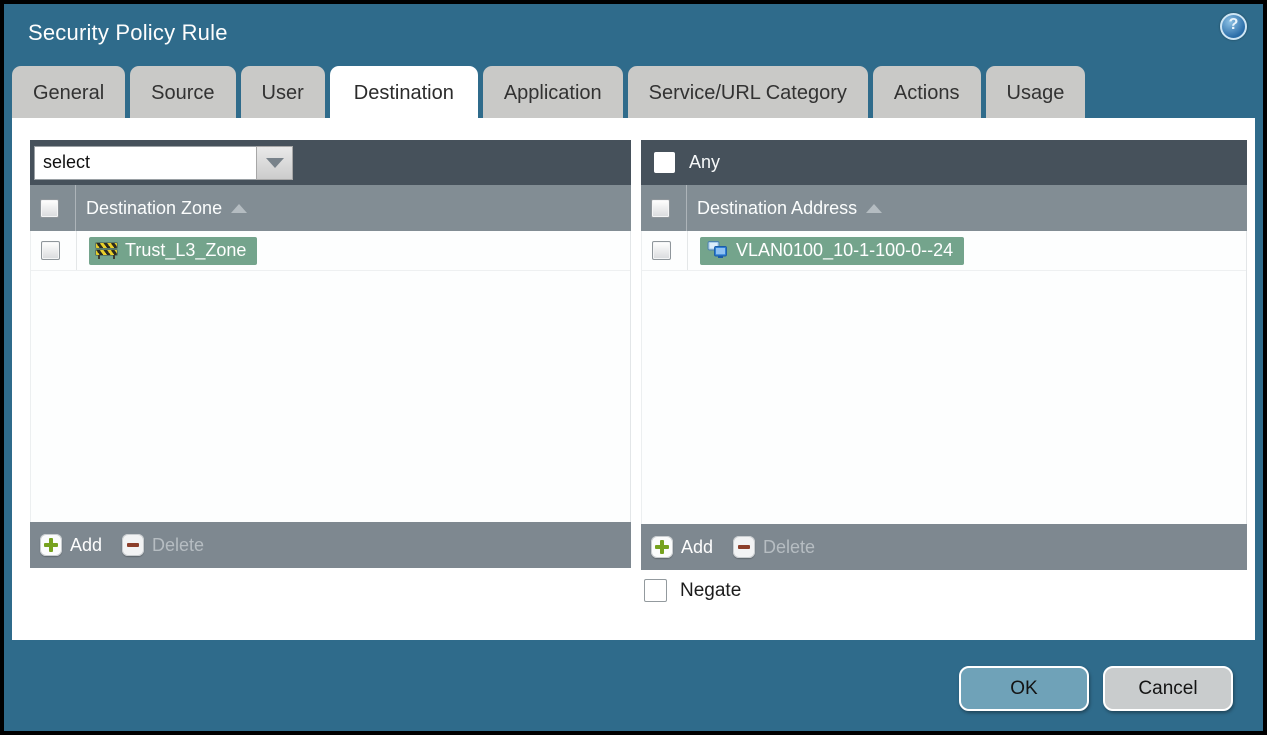  Describe the element at coordinates (1168, 688) in the screenshot. I see `cancel-button: Cancel` at that location.